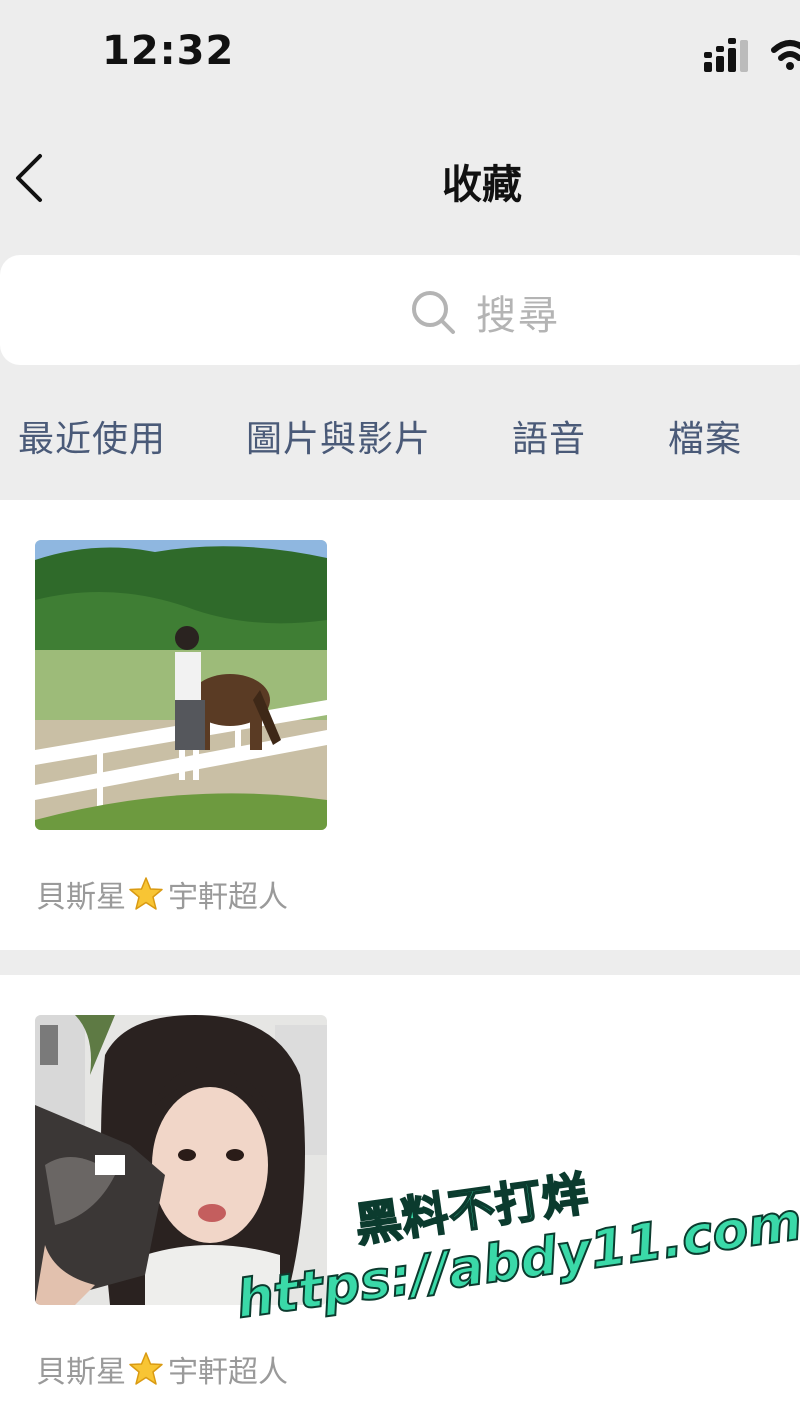 The width and height of the screenshot is (800, 1422). What do you see at coordinates (228, 897) in the screenshot?
I see `source-name-part2: 宇軒超人` at bounding box center [228, 897].